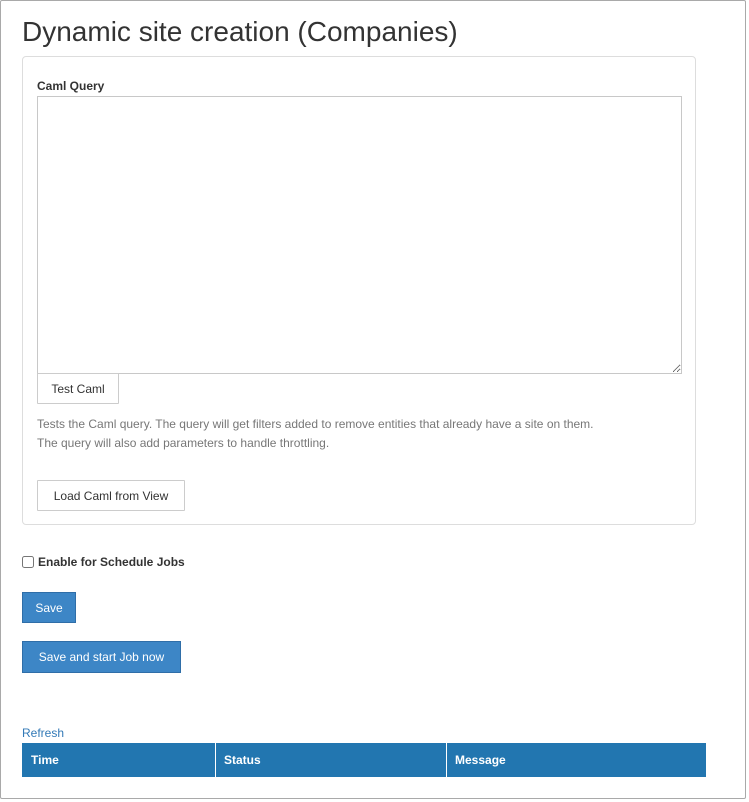 The image size is (749, 802). Describe the element at coordinates (240, 31) in the screenshot. I see `page-title: Dynamic site creation (Companies)` at that location.